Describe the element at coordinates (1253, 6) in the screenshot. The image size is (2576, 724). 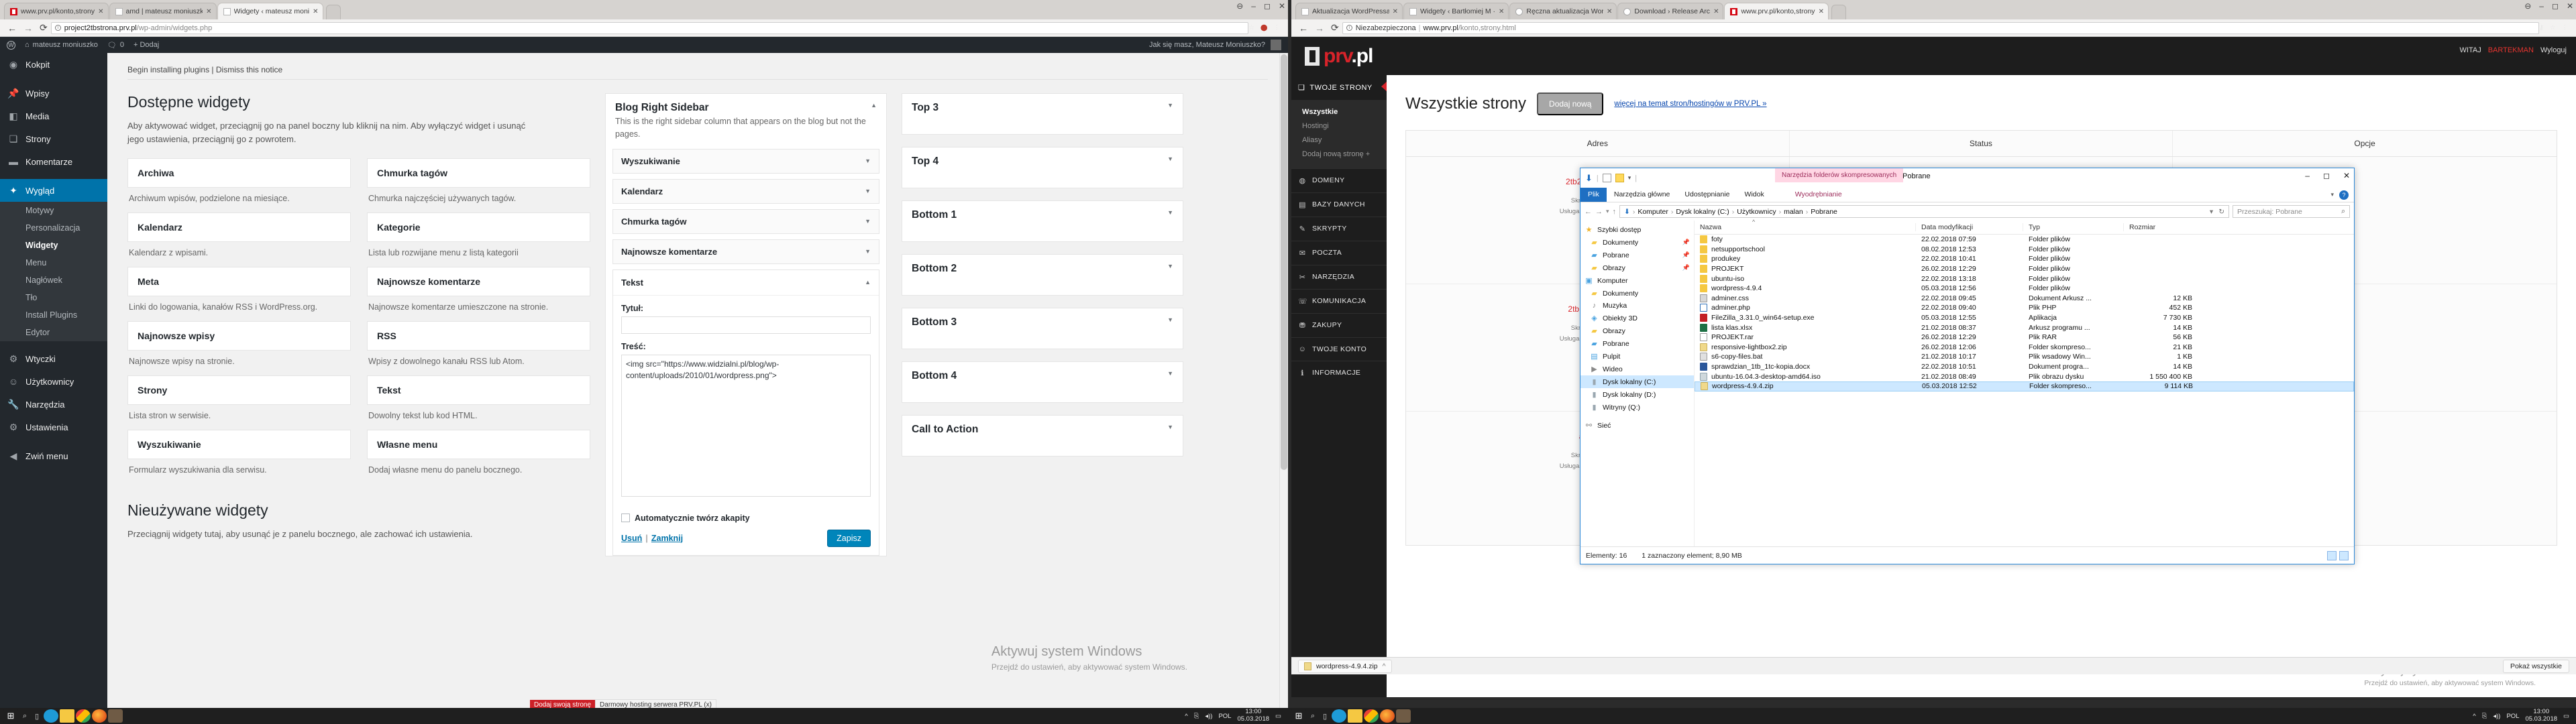
I see `minimize-button: –` at that location.